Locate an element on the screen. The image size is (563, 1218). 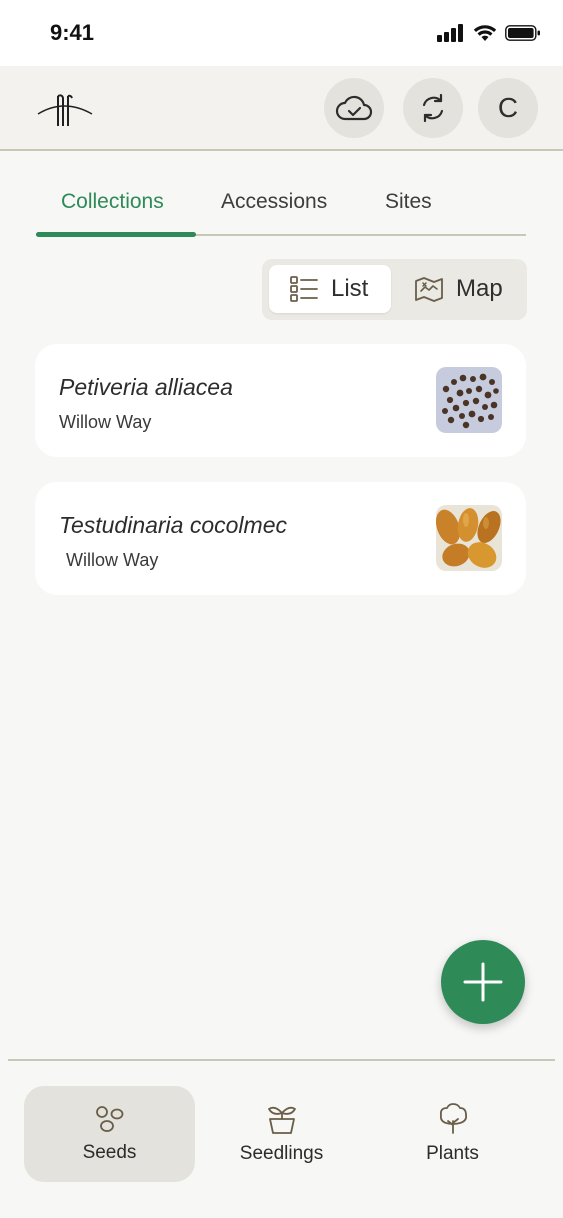
tab-sites: Sites is located at coordinates (408, 210).